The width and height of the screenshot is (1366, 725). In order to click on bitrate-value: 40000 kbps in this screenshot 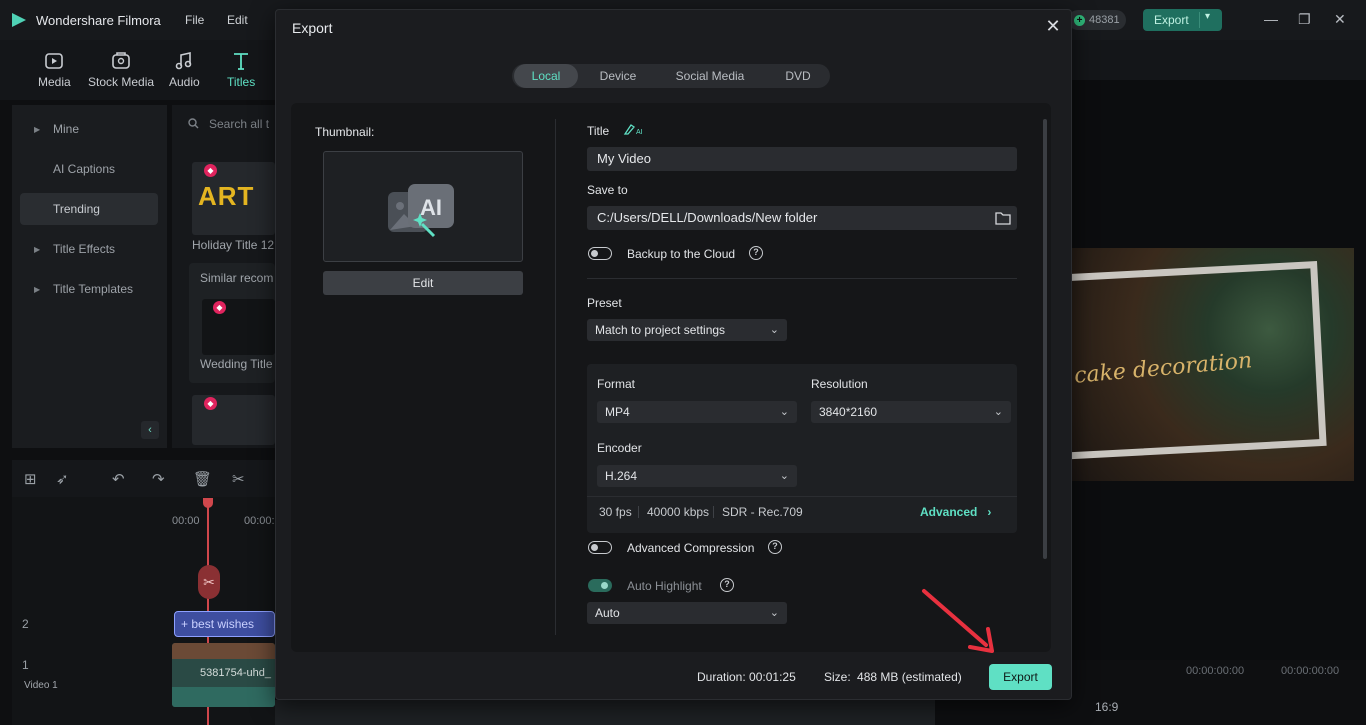, I will do `click(678, 512)`.